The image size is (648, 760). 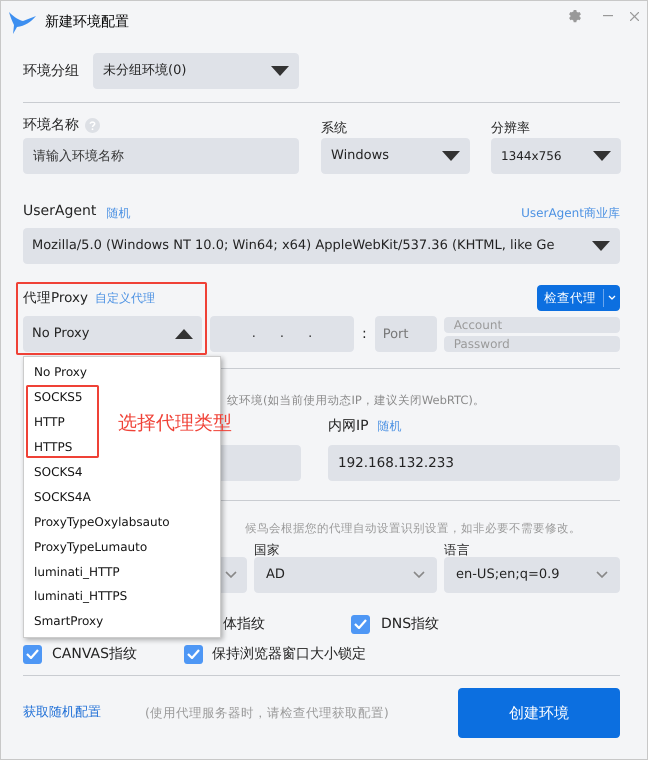 I want to click on checkbox-label: DNS指纹, so click(x=410, y=624).